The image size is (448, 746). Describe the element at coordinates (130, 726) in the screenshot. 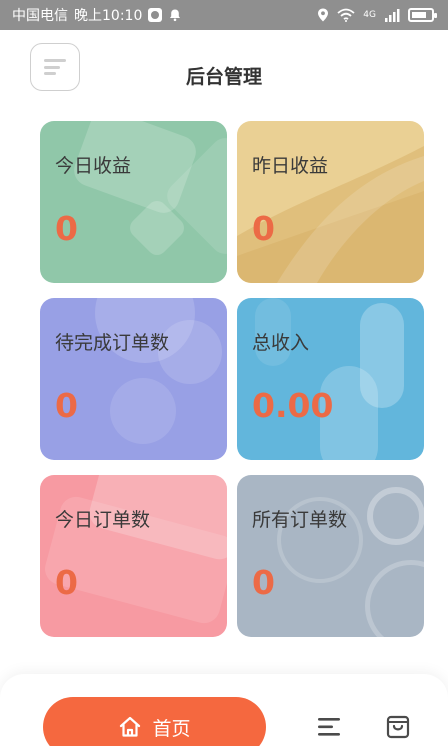

I see `home-icon` at that location.